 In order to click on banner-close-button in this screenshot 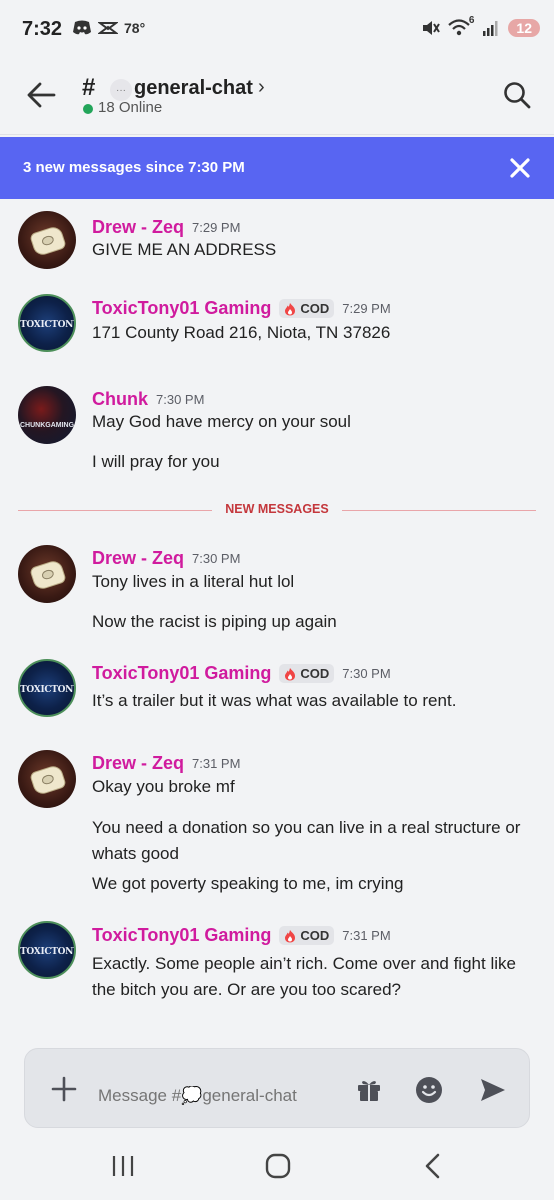, I will do `click(520, 168)`.